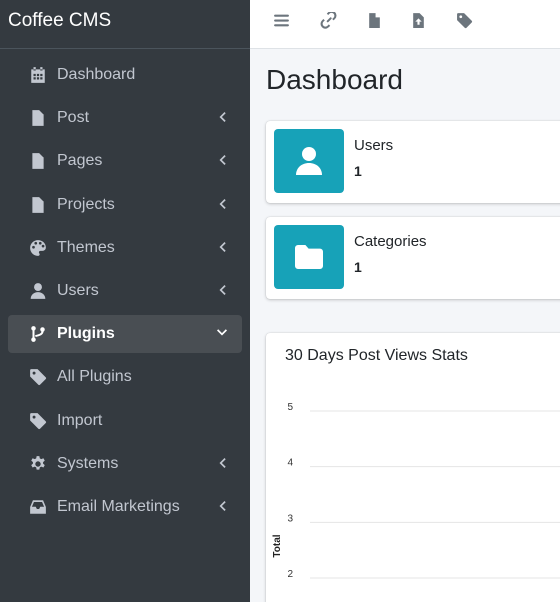 The image size is (560, 602). Describe the element at coordinates (59, 21) in the screenshot. I see `brand-text: Coffee CMS` at that location.